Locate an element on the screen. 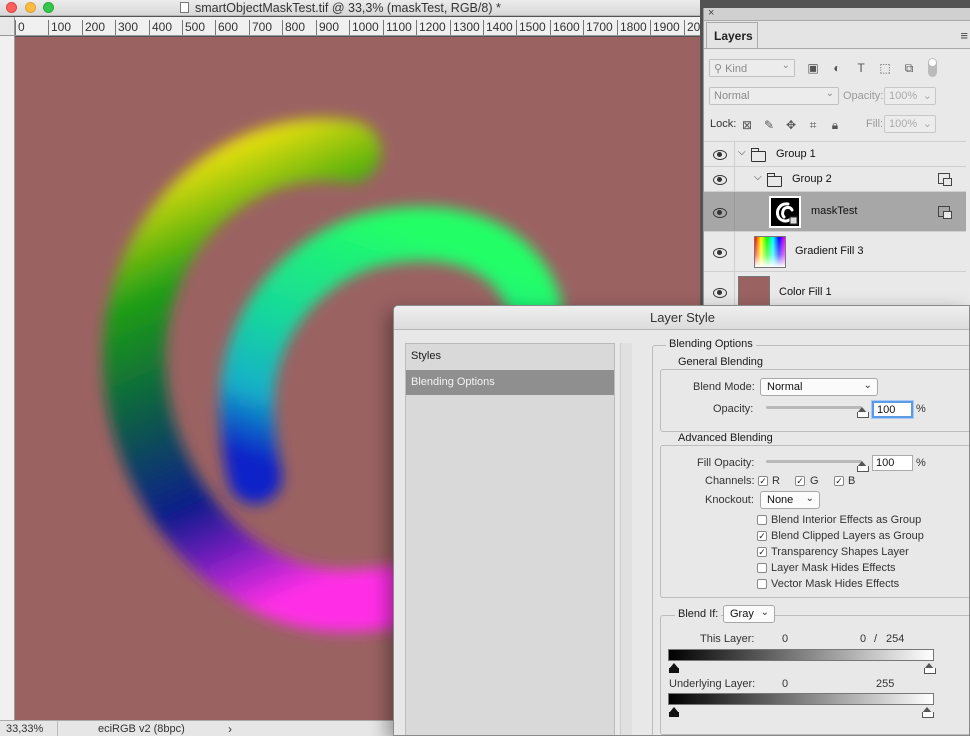  folder-icon is located at coordinates (758, 155).